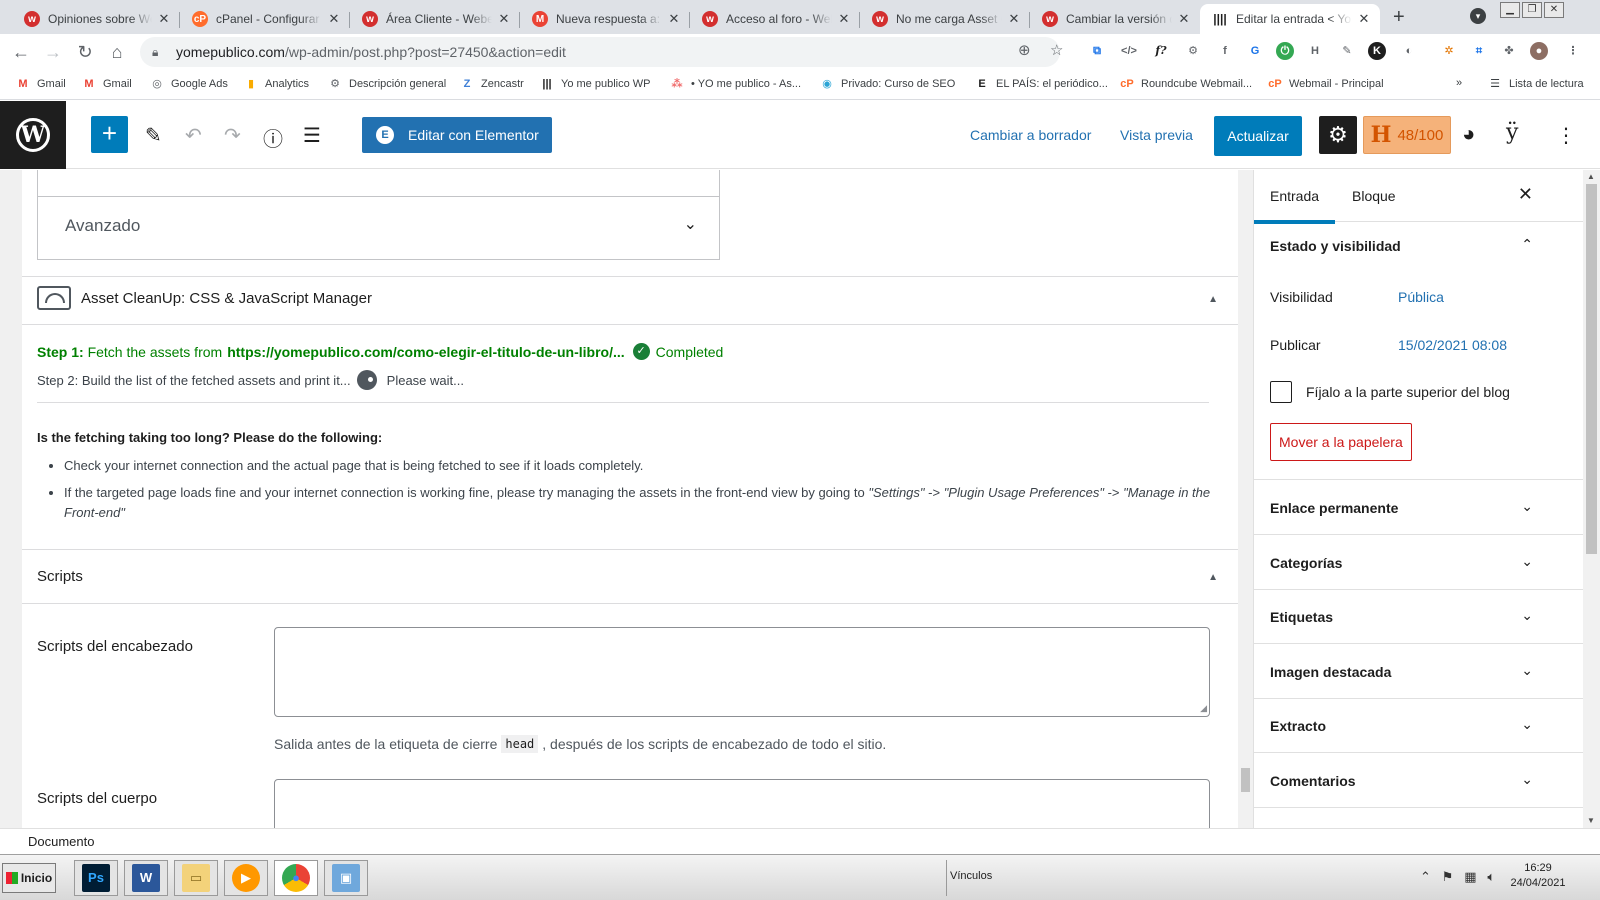 The height and width of the screenshot is (900, 1600). What do you see at coordinates (1225, 51) in the screenshot?
I see `extension-facebook-icon: f` at bounding box center [1225, 51].